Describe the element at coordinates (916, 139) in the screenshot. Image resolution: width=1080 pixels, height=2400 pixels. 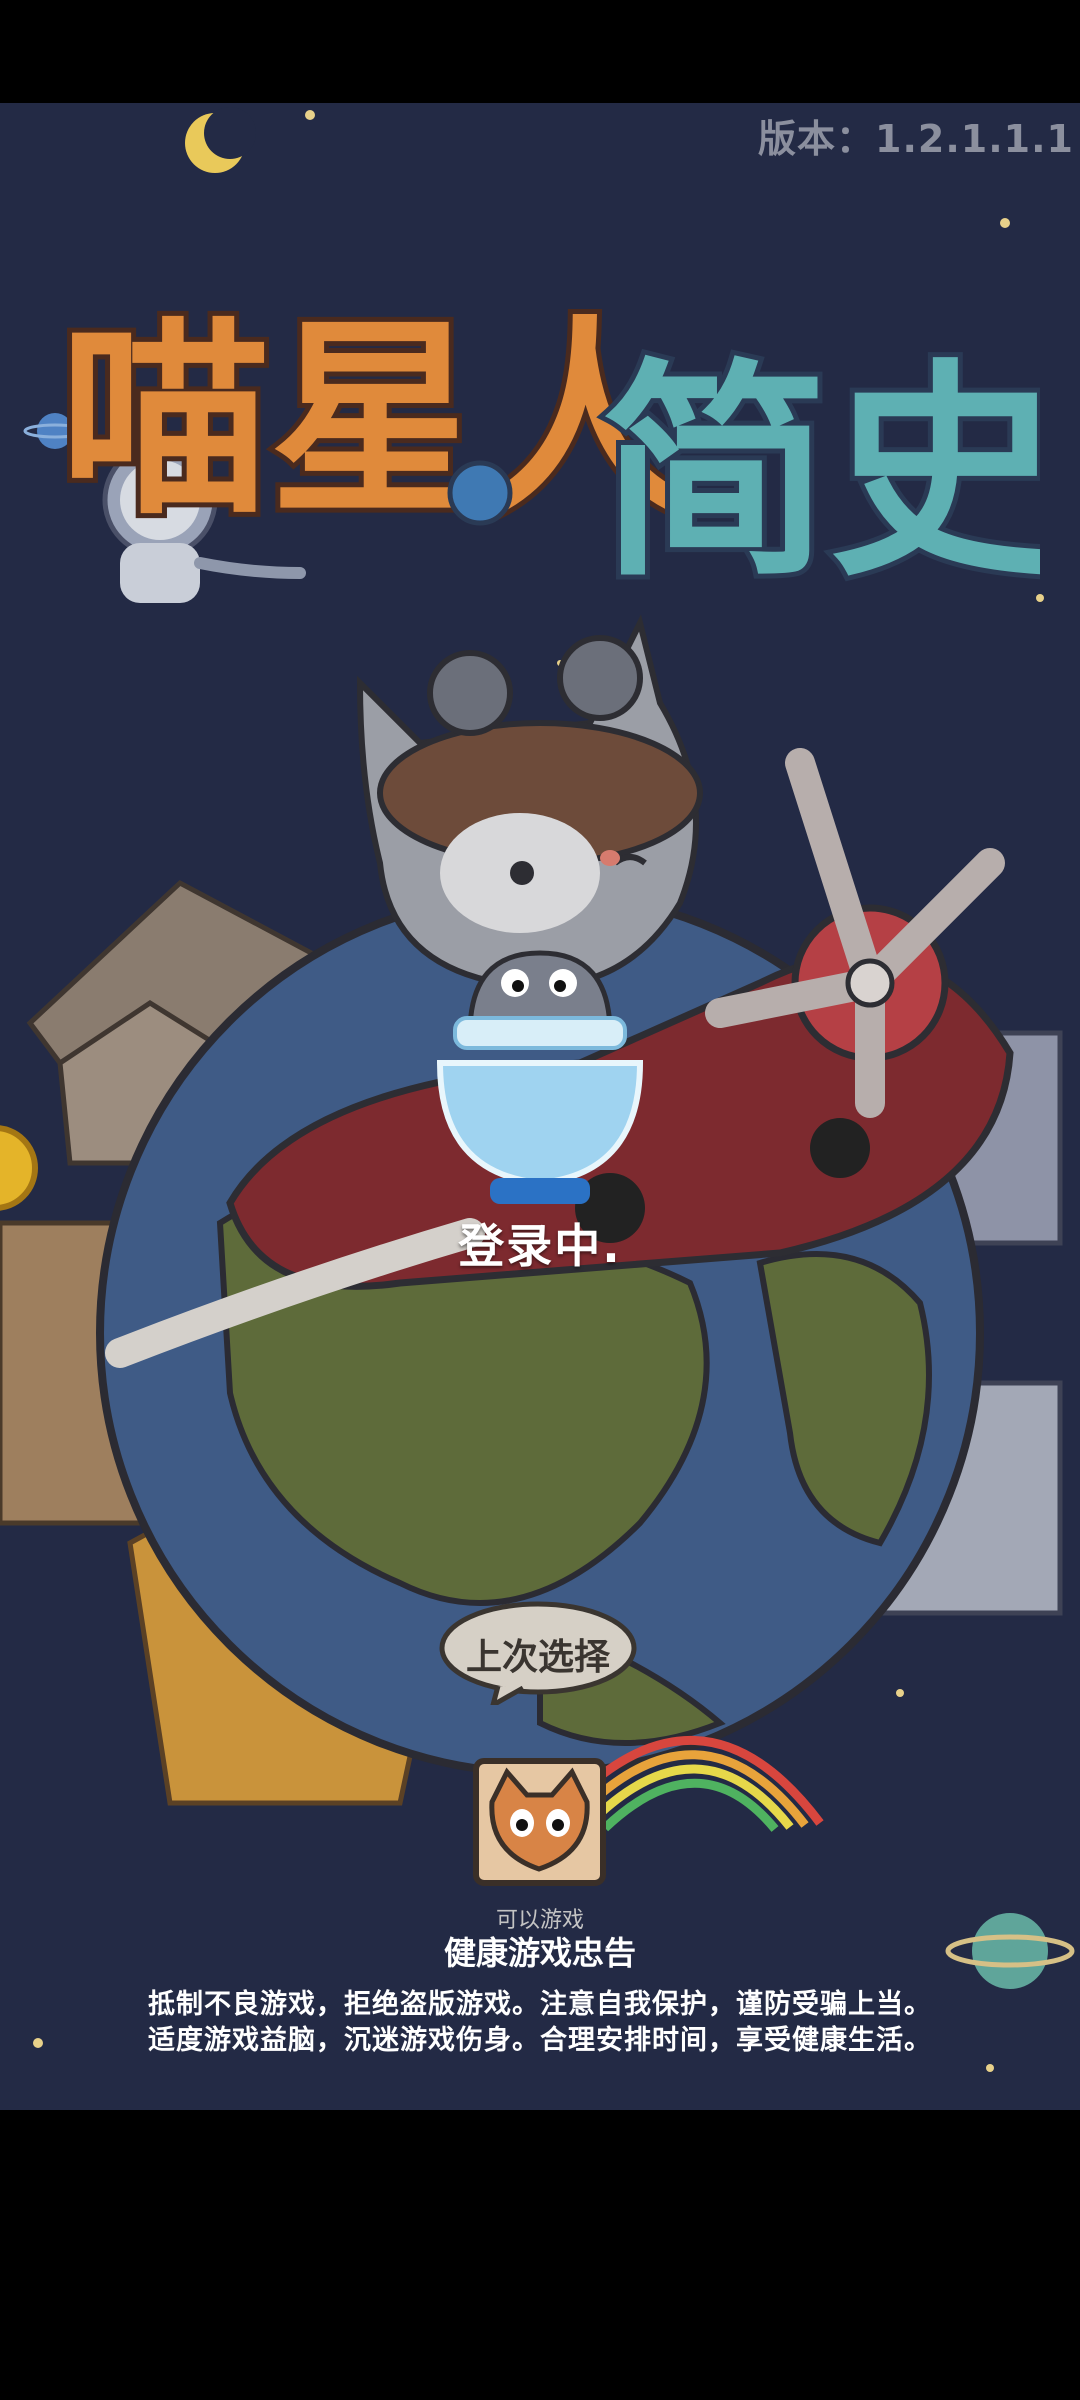
I see `version-label: 版本：1.2.1.1.1` at that location.